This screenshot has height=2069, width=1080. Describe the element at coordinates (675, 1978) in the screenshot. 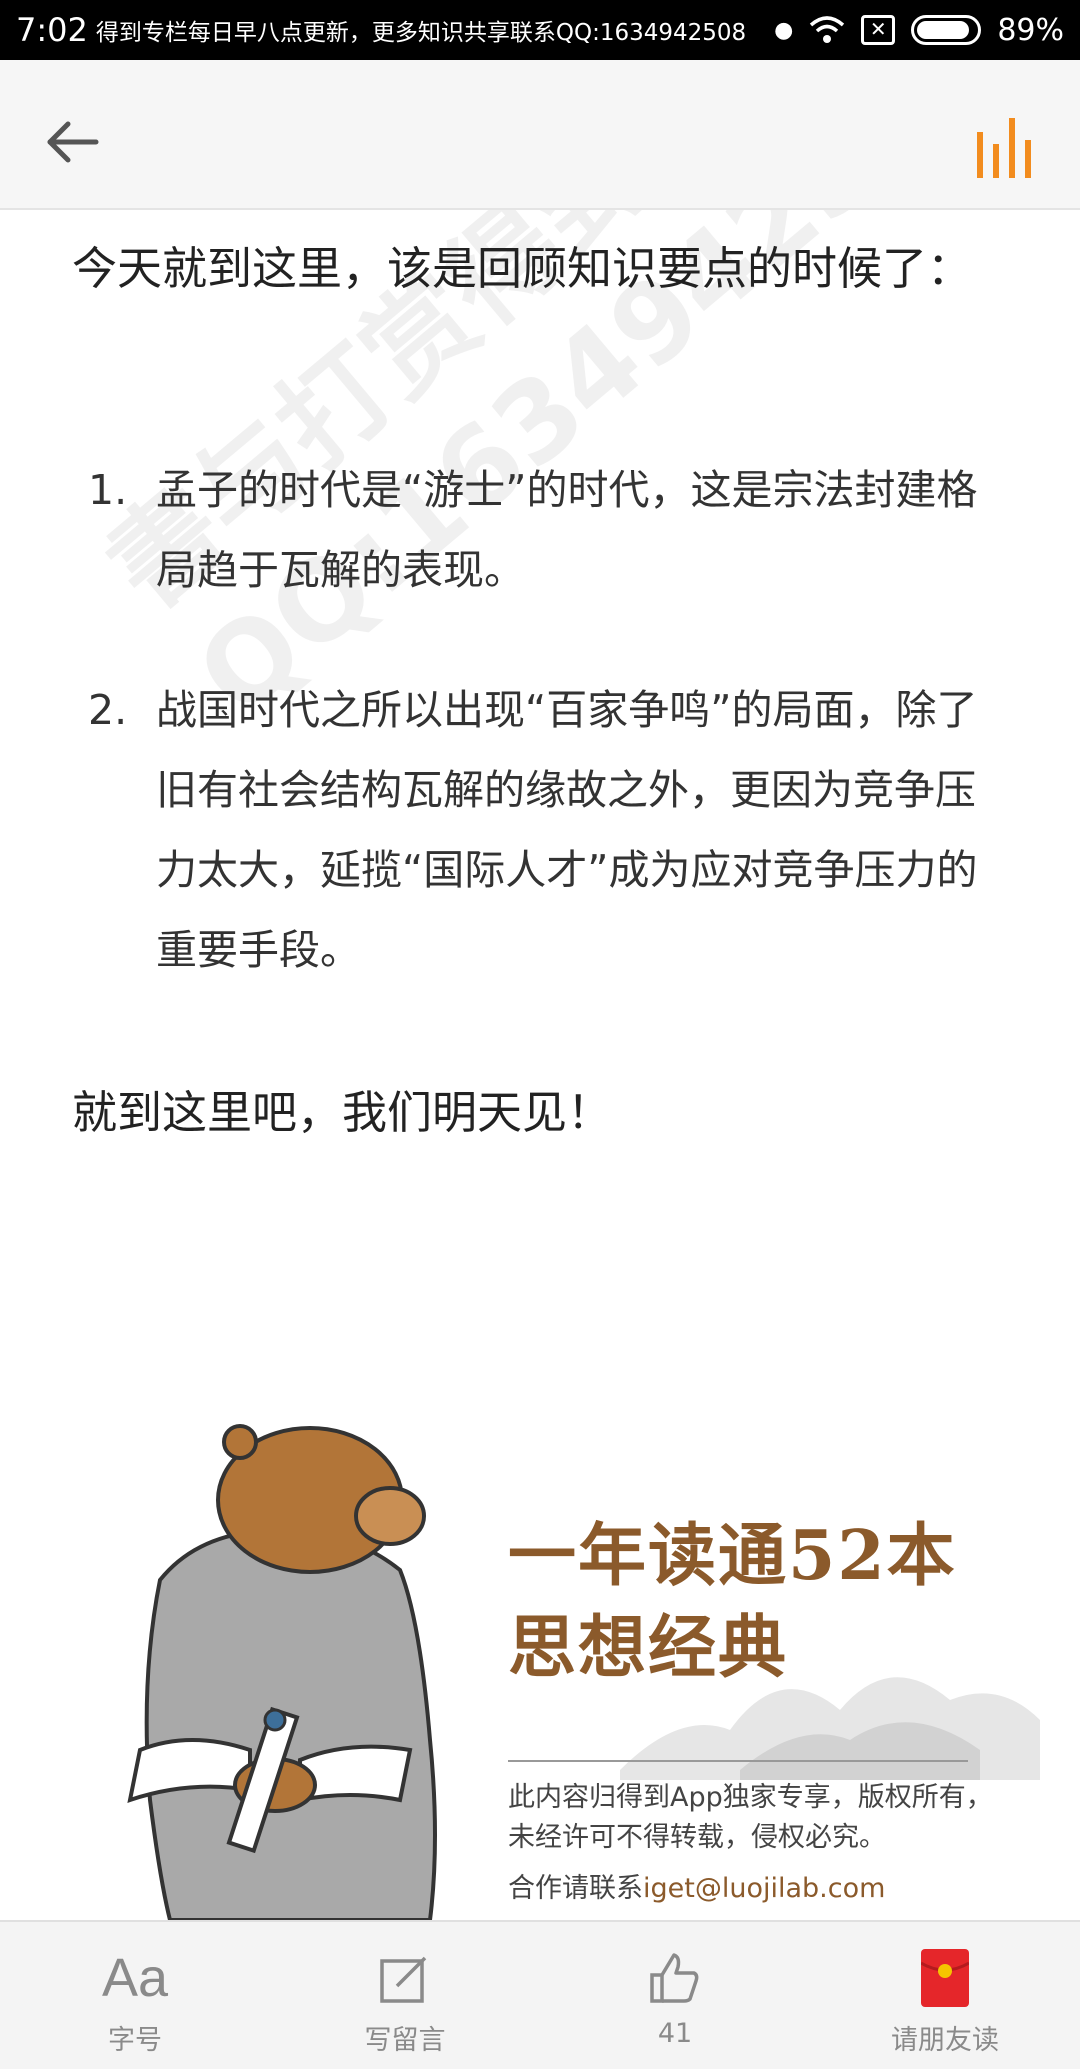

I see `thumbs-up-icon` at that location.